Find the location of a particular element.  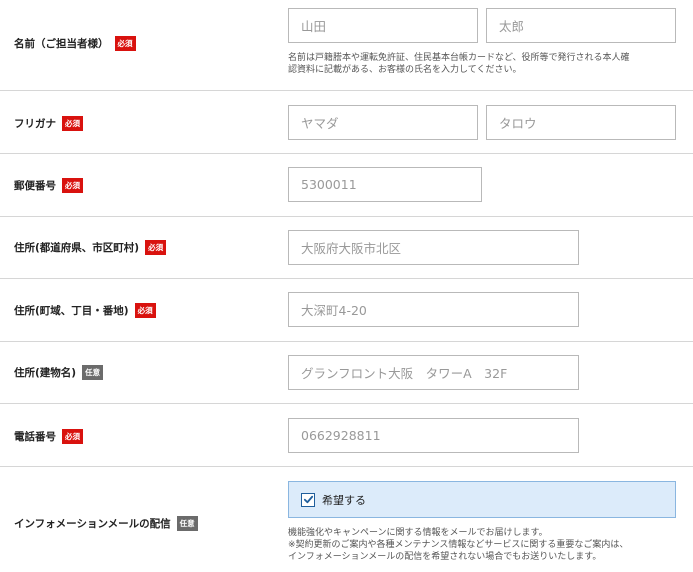

first-name-kana-input: タロウ is located at coordinates (581, 122).